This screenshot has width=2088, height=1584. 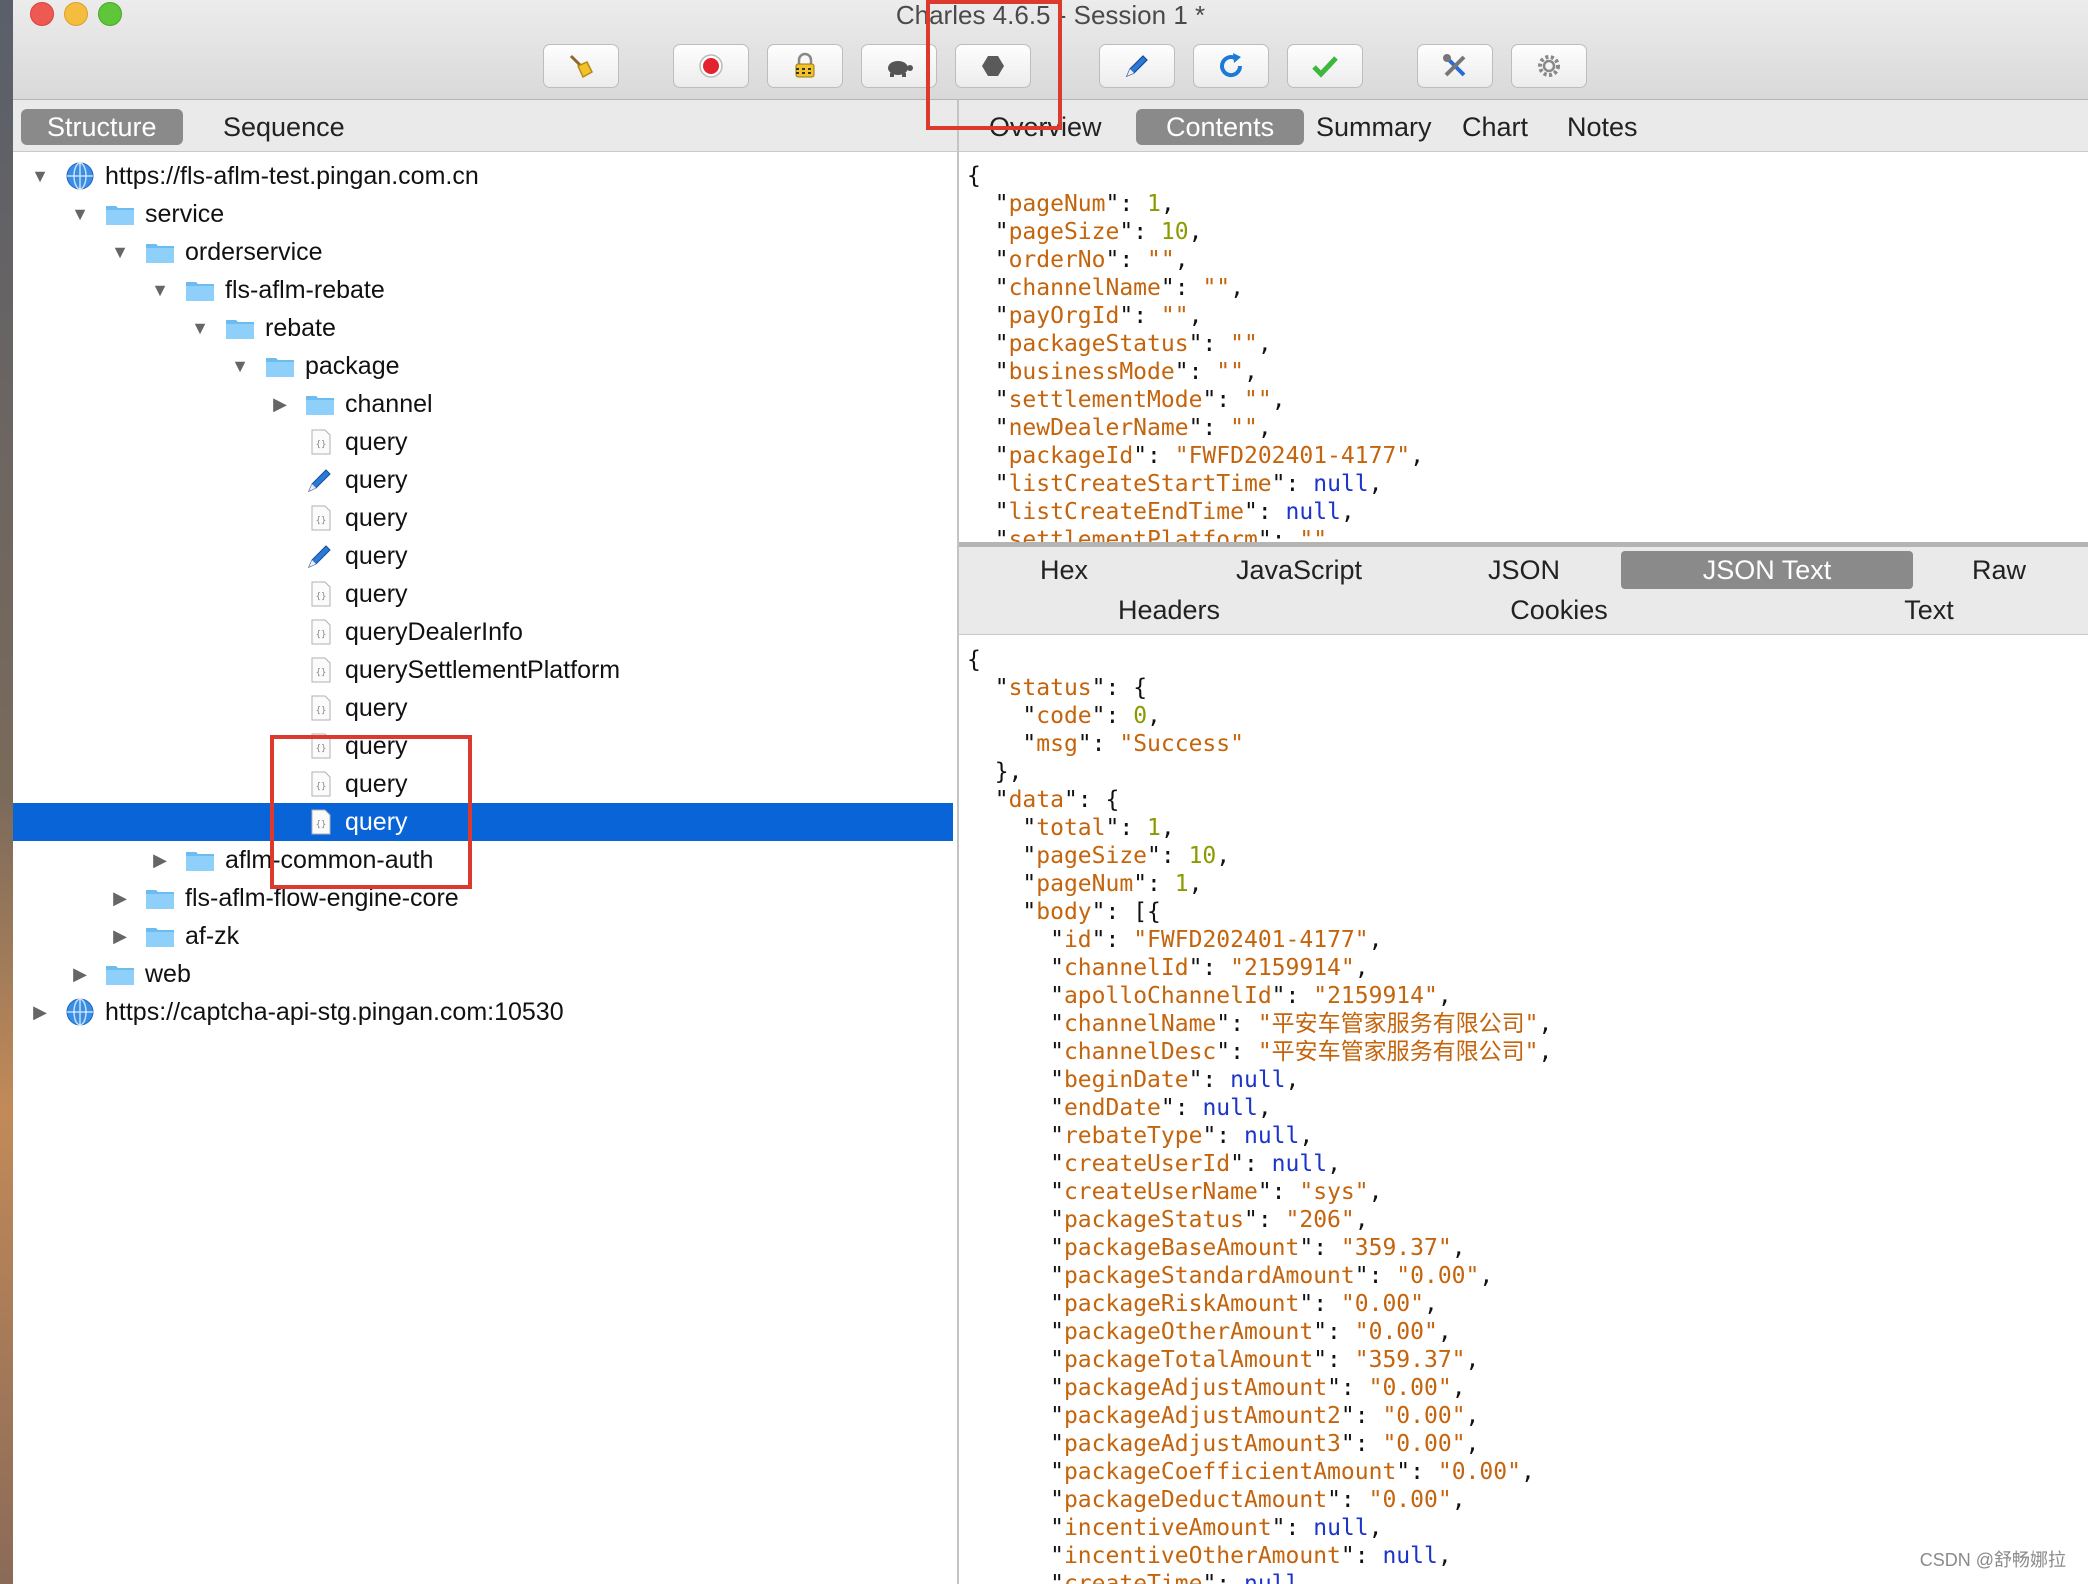 What do you see at coordinates (1133, 744) in the screenshot?
I see `json-line: "msg": "Success"` at bounding box center [1133, 744].